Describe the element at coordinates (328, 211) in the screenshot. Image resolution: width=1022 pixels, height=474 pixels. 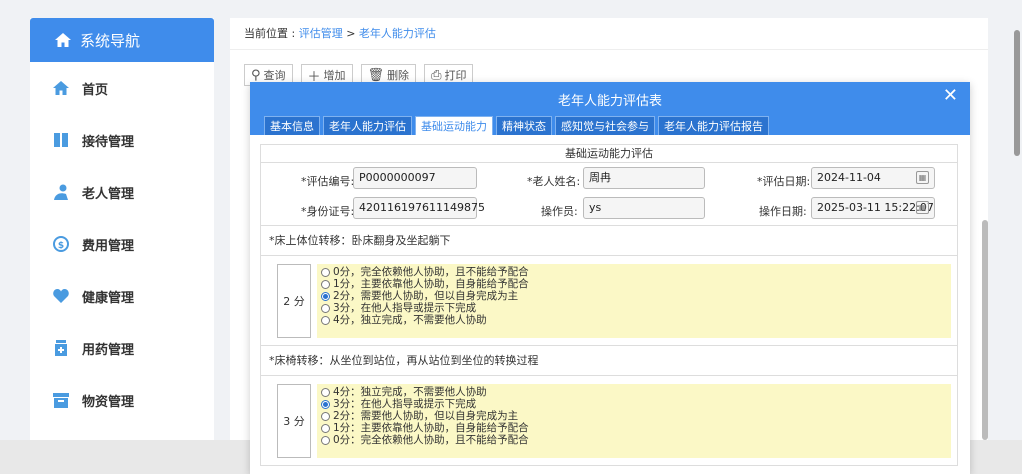
I see `id-label: *身份证号:` at that location.